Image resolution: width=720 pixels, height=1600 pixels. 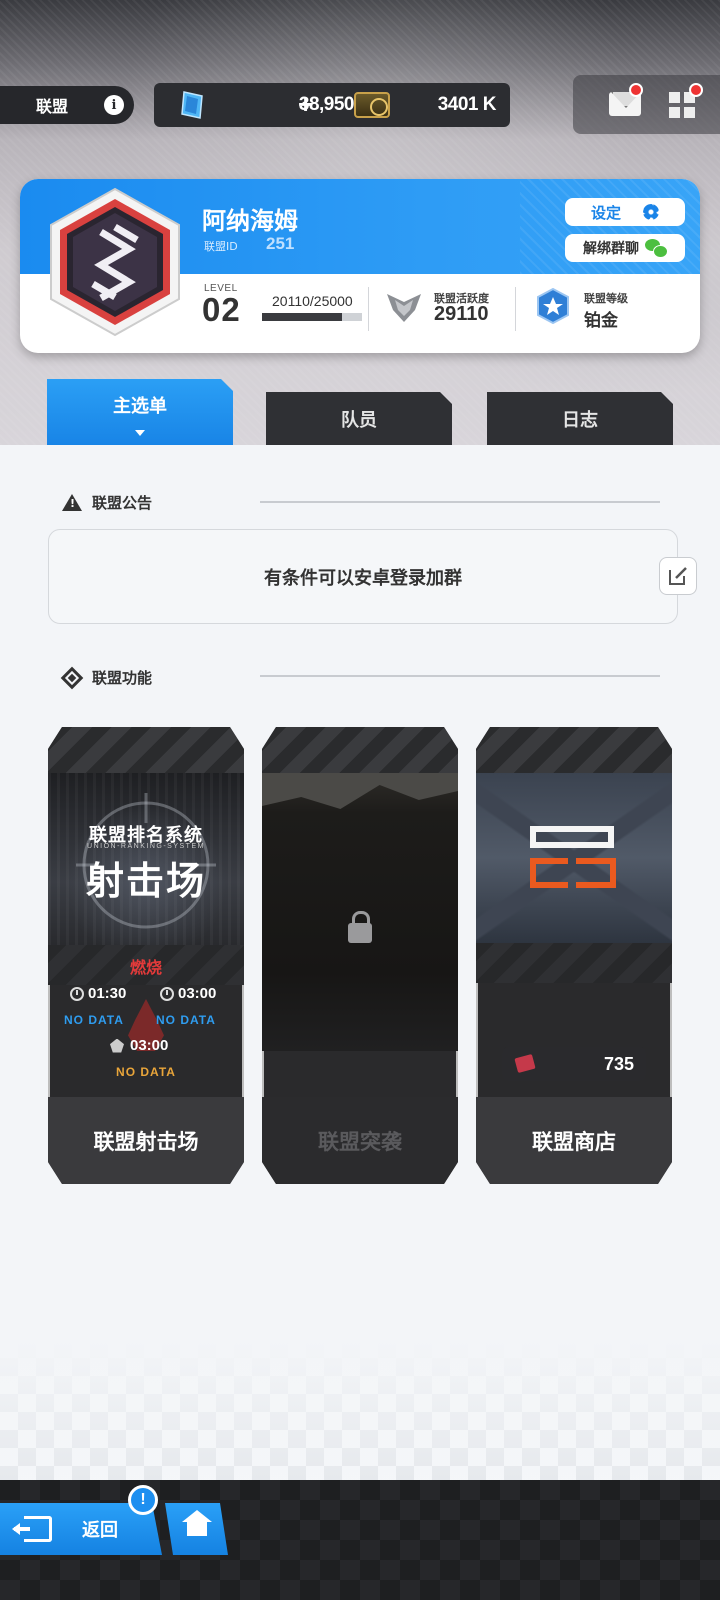 What do you see at coordinates (114, 105) in the screenshot?
I see `info-icon: i` at bounding box center [114, 105].